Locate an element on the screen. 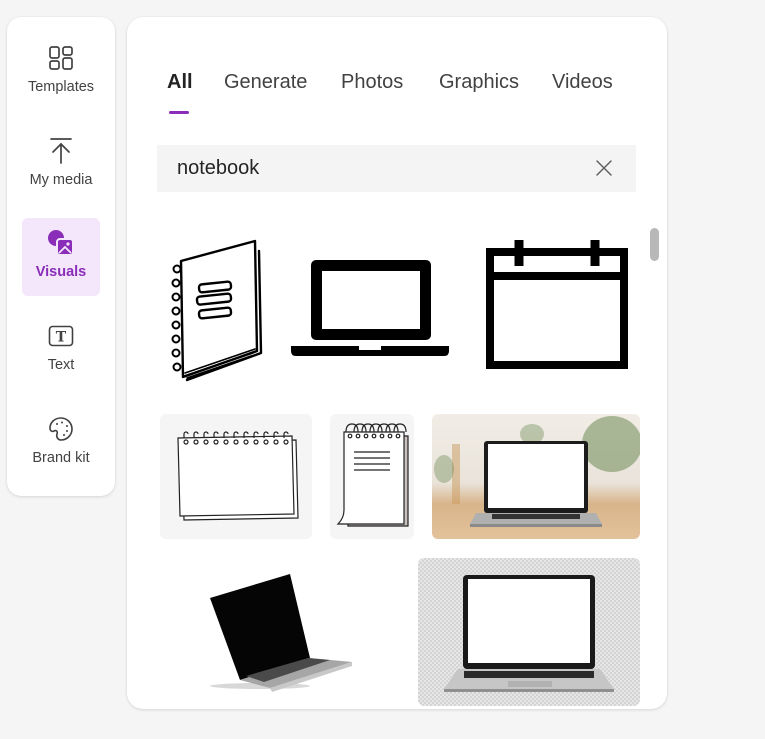 This screenshot has height=739, width=765. text-icon: T is located at coordinates (61, 336).